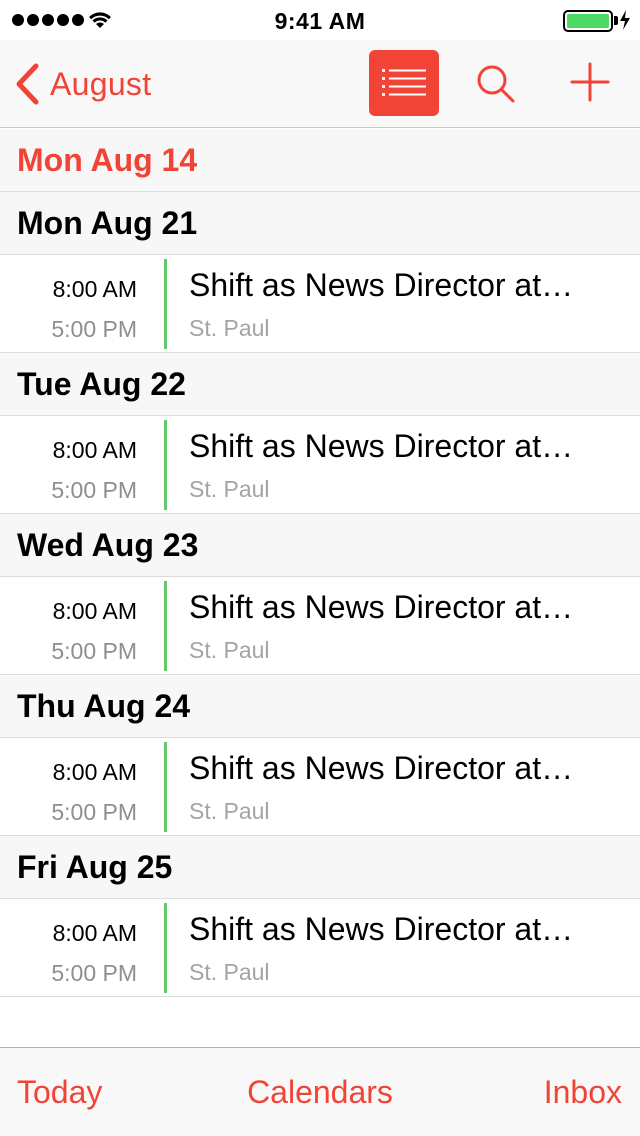 The image size is (640, 1136). Describe the element at coordinates (320, 1091) in the screenshot. I see `bottom-toolbar: Today Calendars Inbox` at that location.